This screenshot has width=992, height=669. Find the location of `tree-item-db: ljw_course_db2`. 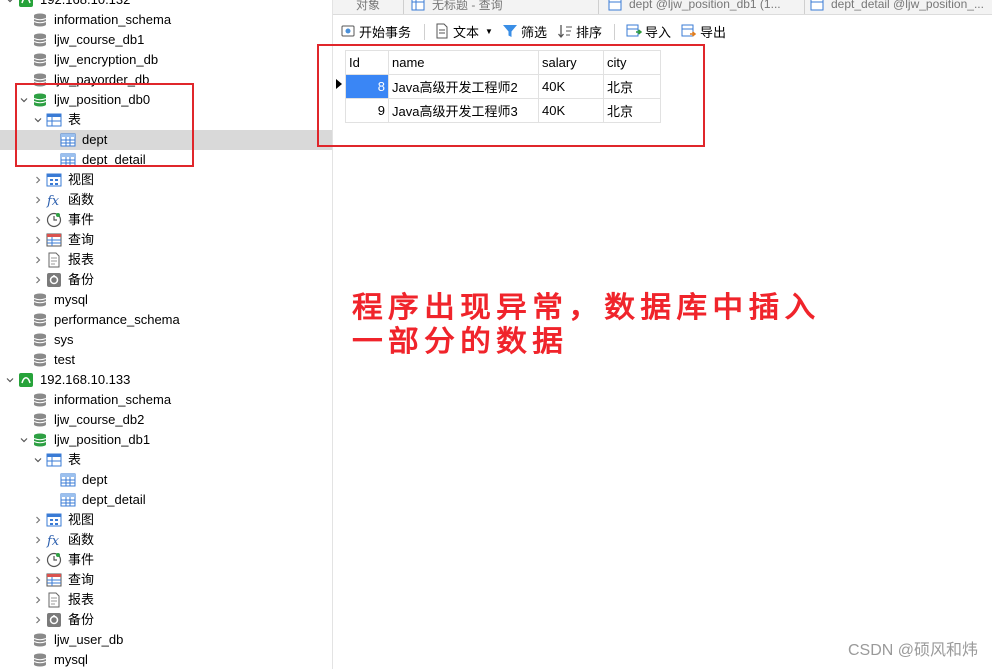

tree-item-db: ljw_course_db2 is located at coordinates (166, 420).